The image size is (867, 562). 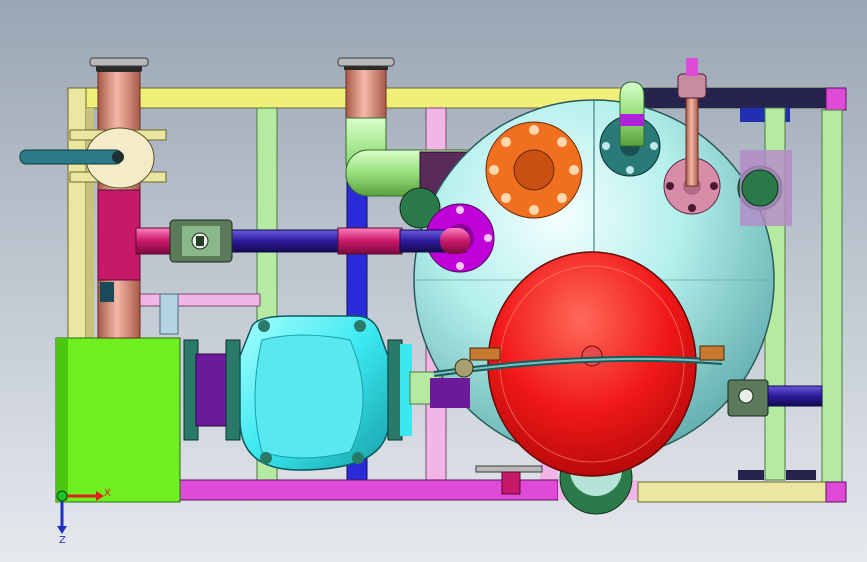 What do you see at coordinates (71, 157) in the screenshot?
I see `valve-lever` at bounding box center [71, 157].